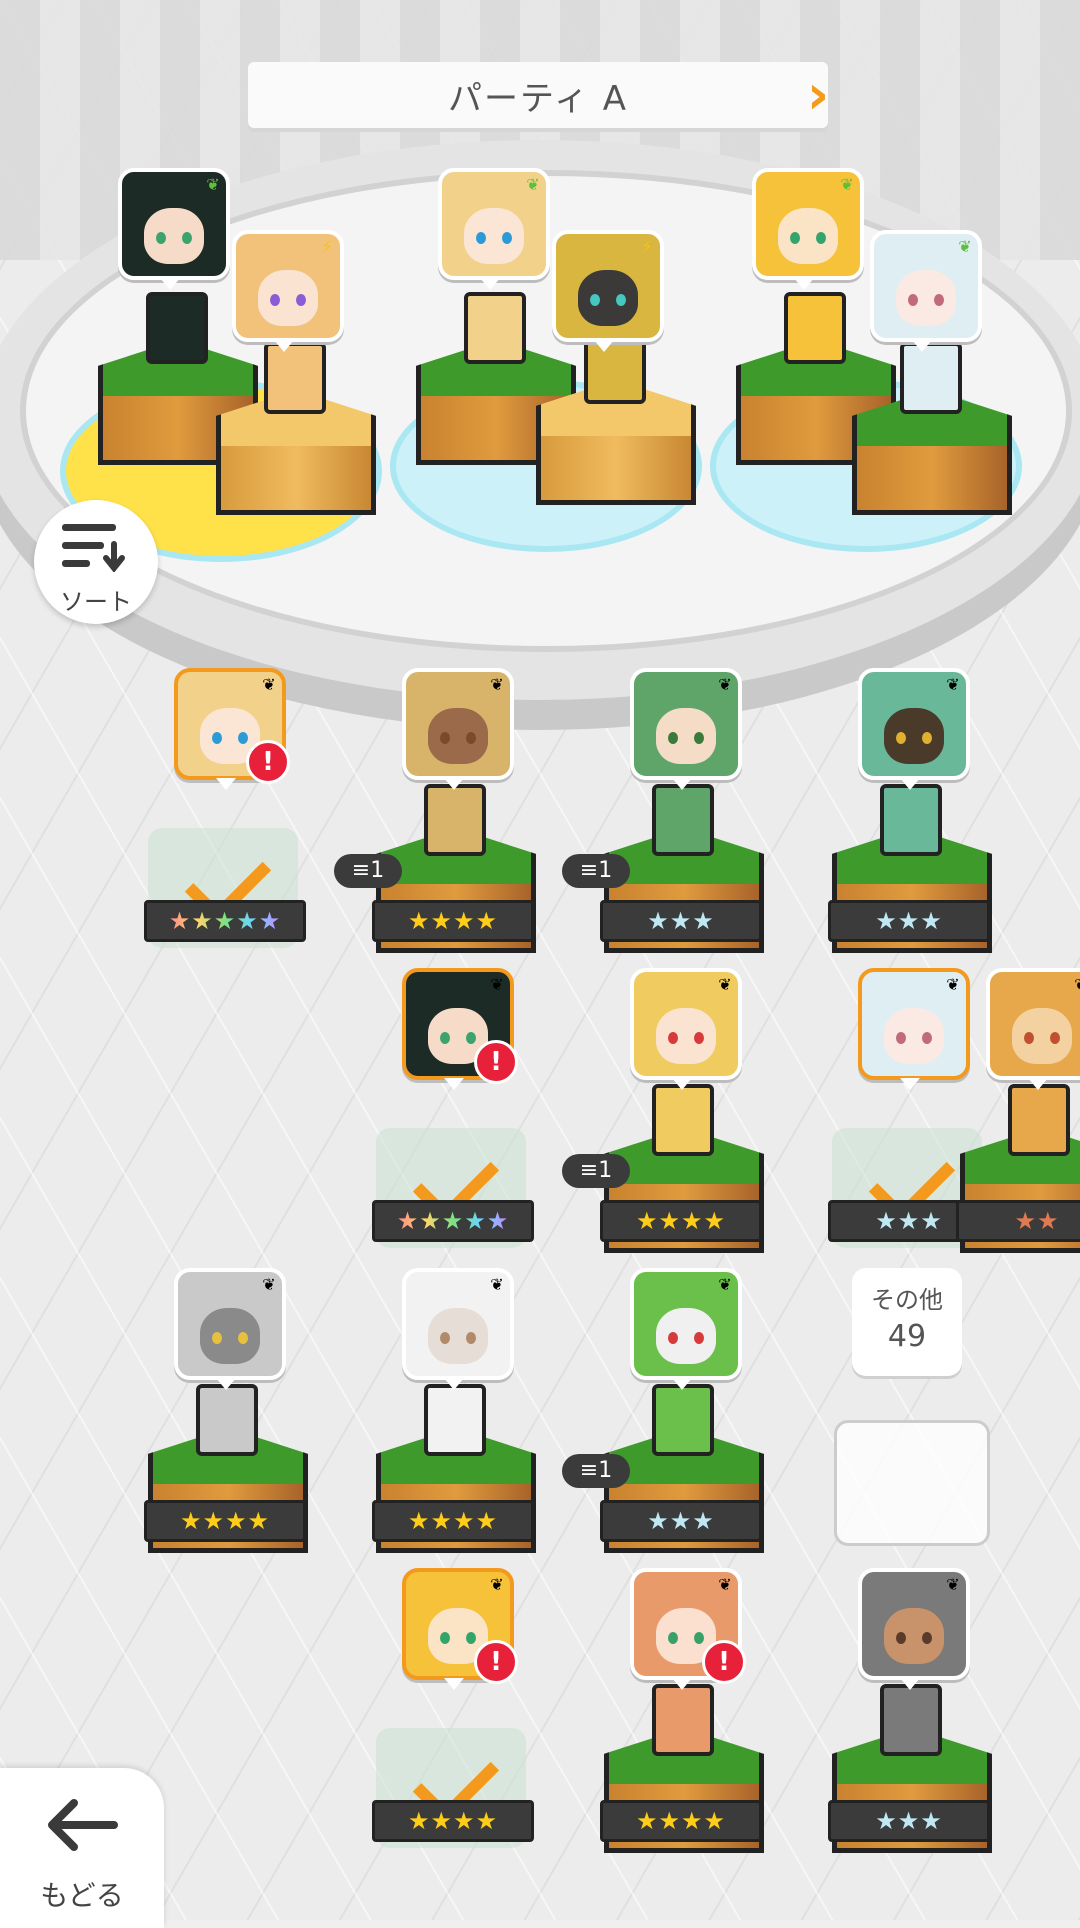 The height and width of the screenshot is (1928, 1080). I want to click on roster-unit-13-alert-icon: !, so click(724, 1662).